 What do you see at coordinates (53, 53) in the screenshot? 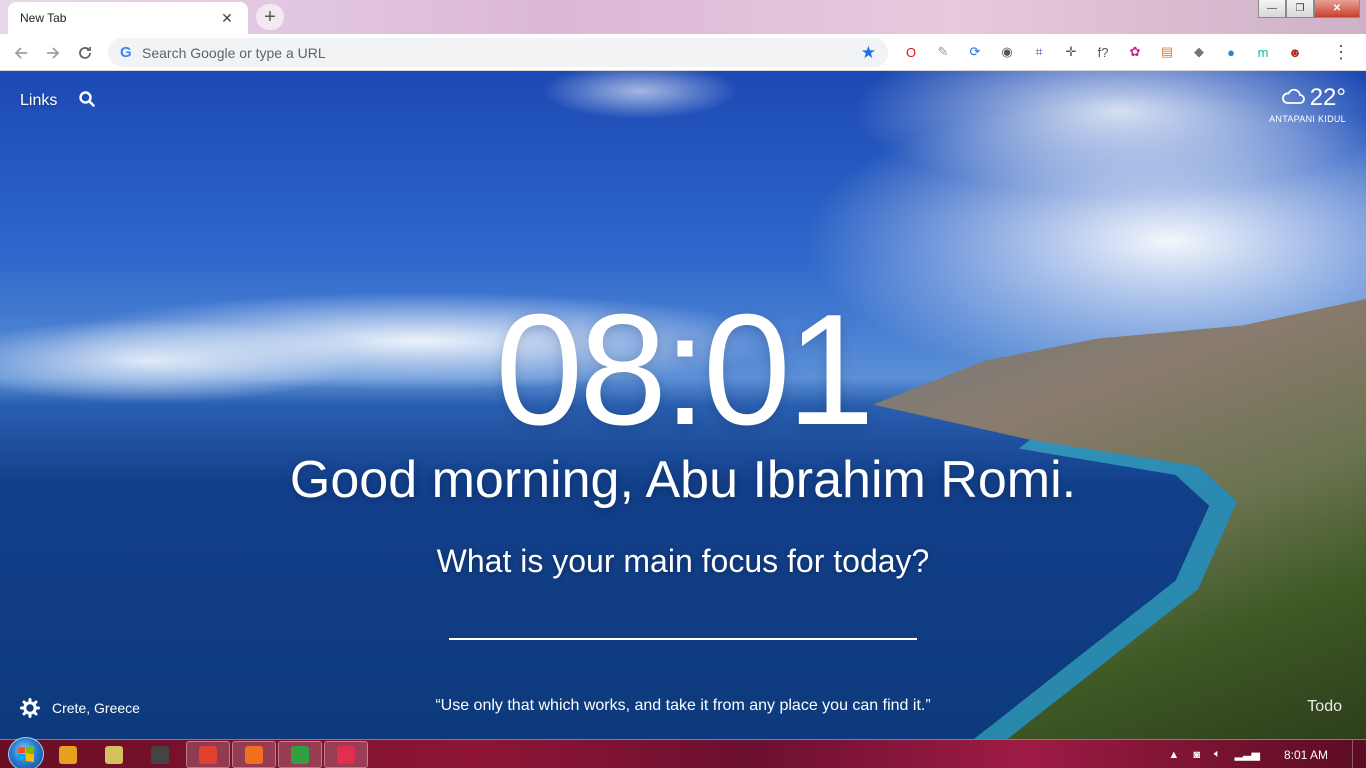
I see `forward-icon` at bounding box center [53, 53].